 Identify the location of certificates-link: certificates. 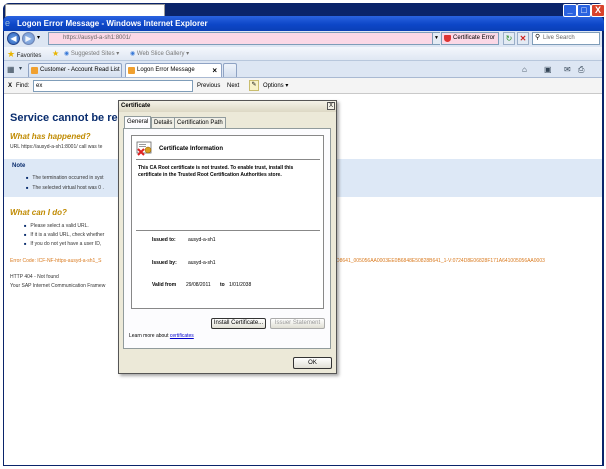
(182, 336).